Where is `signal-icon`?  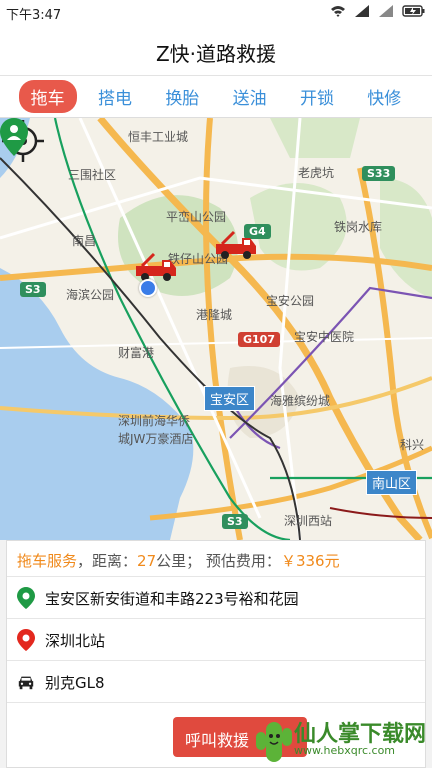
signal-icon is located at coordinates (362, 11).